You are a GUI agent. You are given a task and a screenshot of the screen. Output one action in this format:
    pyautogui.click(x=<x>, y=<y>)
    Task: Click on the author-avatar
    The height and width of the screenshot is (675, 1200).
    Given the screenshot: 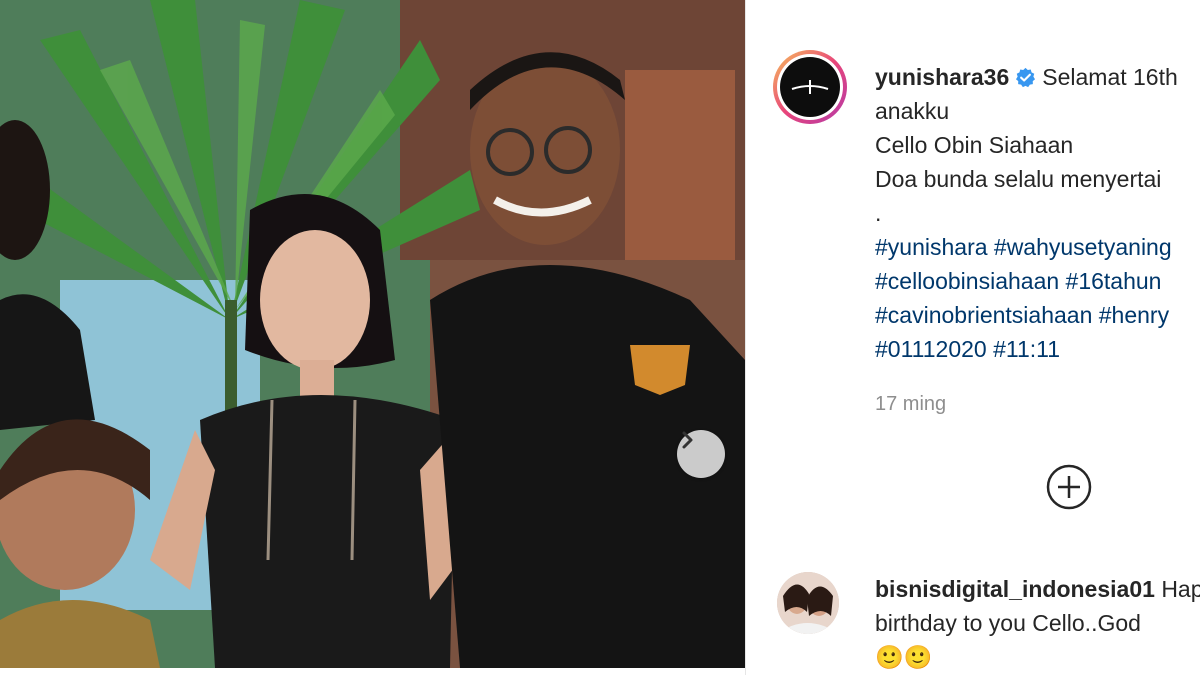 What is the action you would take?
    pyautogui.click(x=810, y=87)
    